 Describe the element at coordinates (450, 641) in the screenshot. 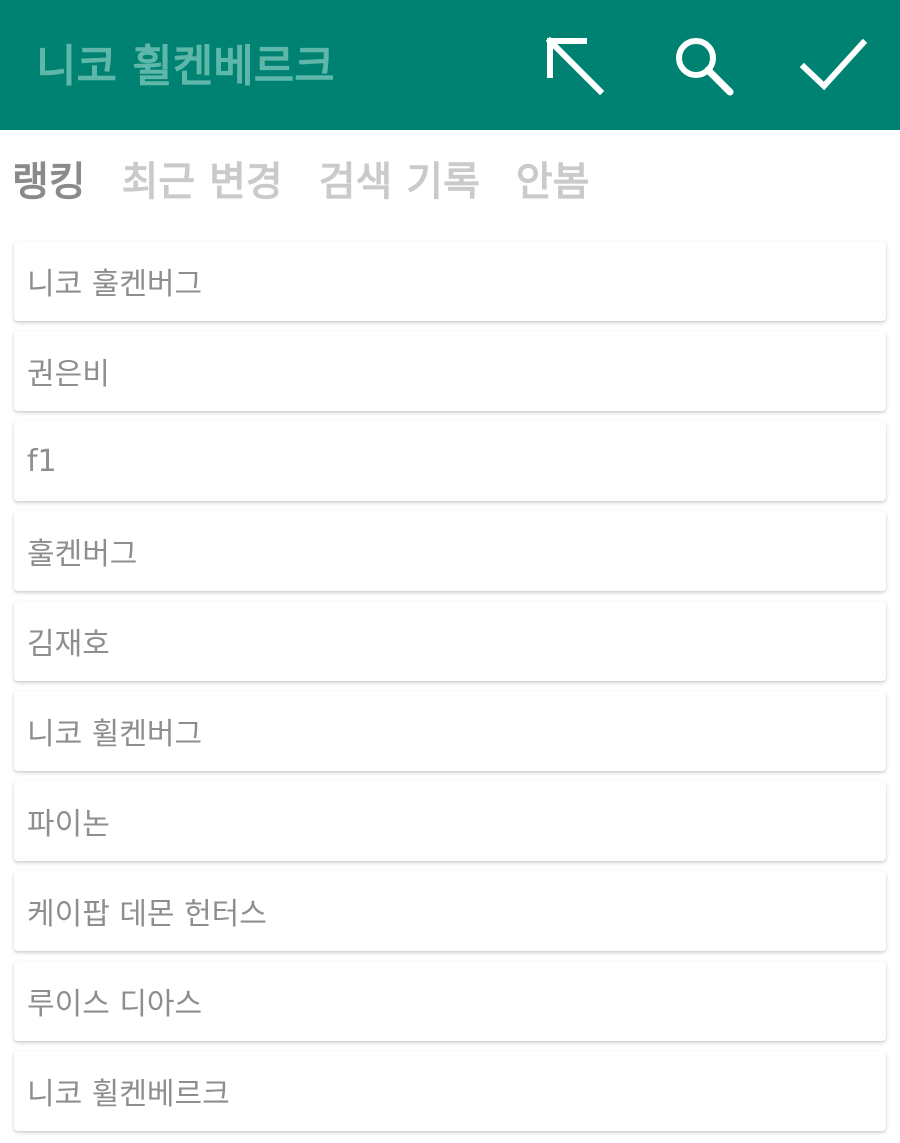

I see `list-item: 김재호` at that location.